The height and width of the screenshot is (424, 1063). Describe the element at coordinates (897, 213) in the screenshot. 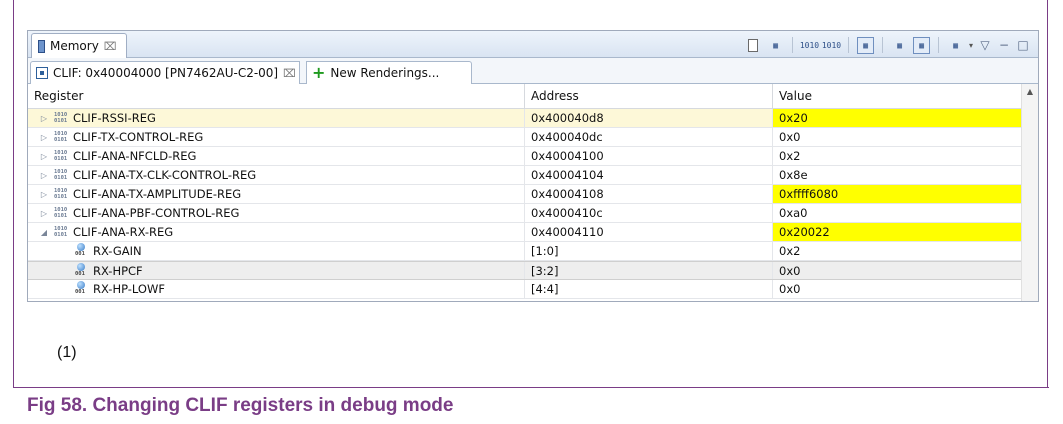

I see `value-cell: 0xa0` at that location.